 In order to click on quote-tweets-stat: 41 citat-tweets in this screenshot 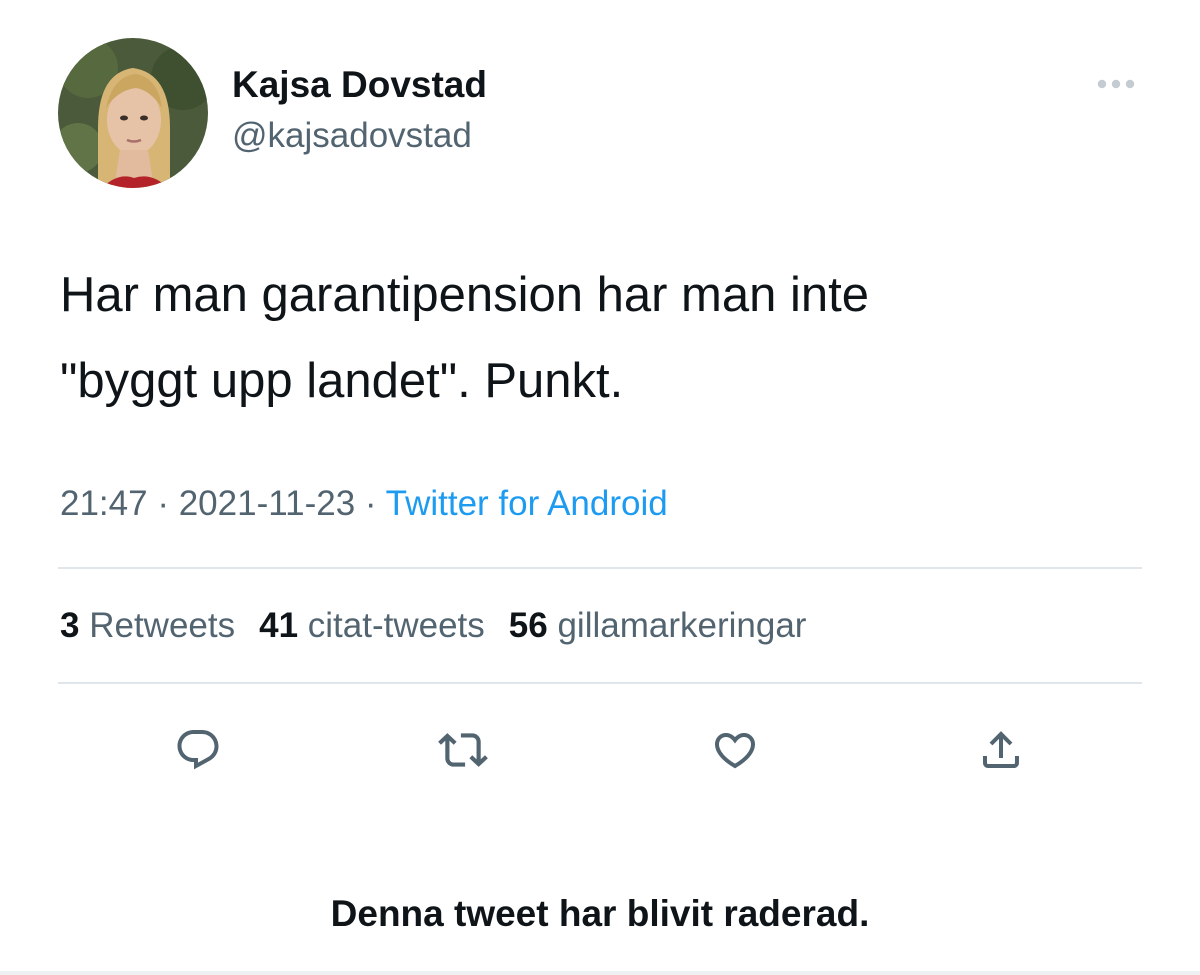, I will do `click(372, 626)`.